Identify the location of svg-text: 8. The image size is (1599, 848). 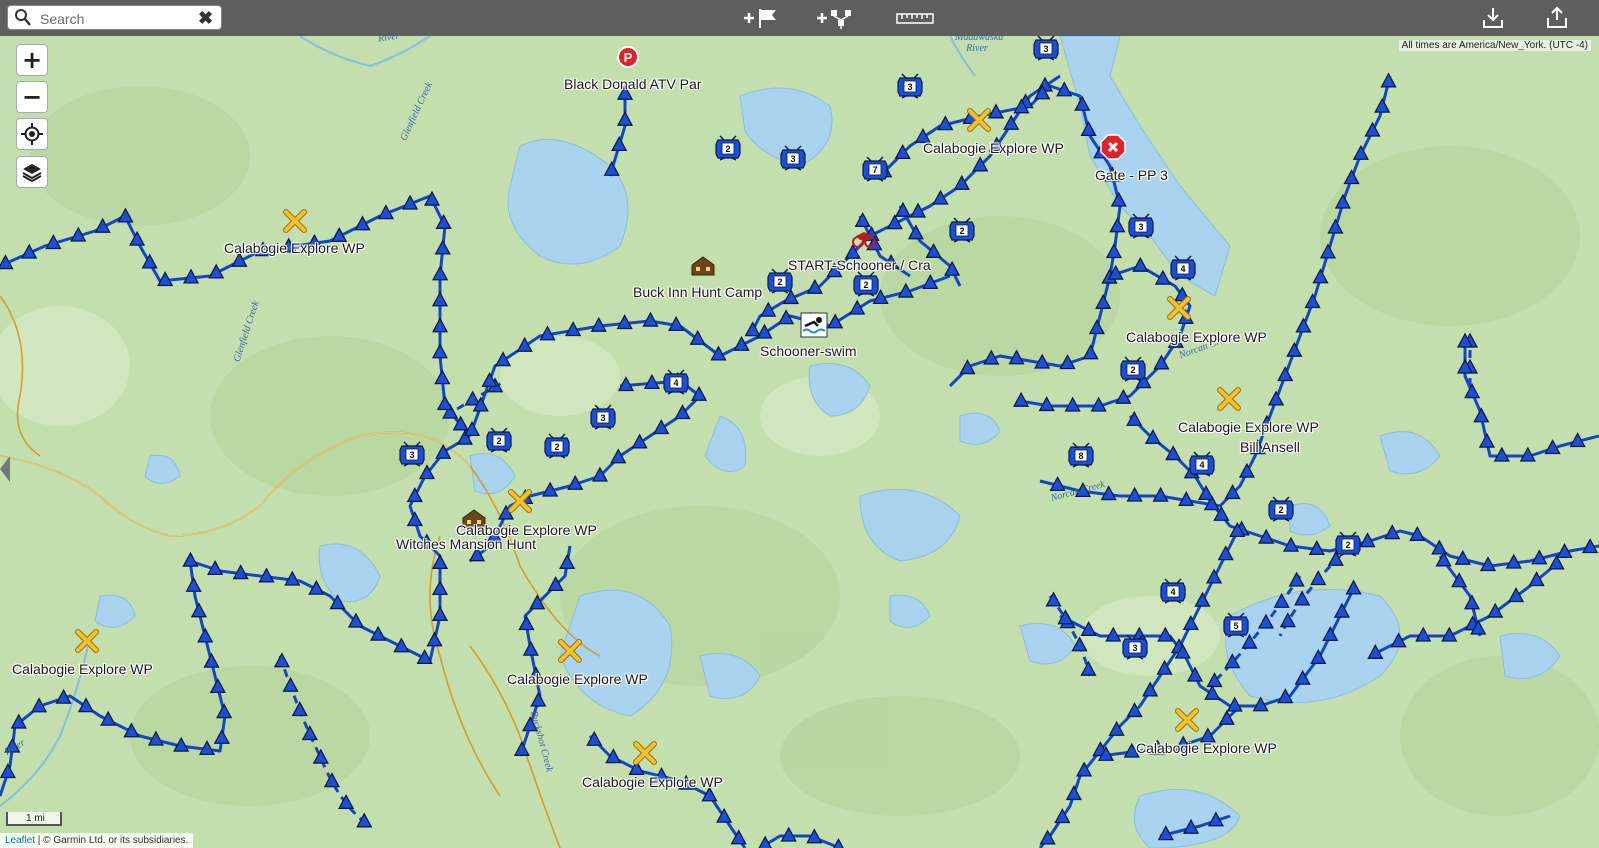
(1080, 456).